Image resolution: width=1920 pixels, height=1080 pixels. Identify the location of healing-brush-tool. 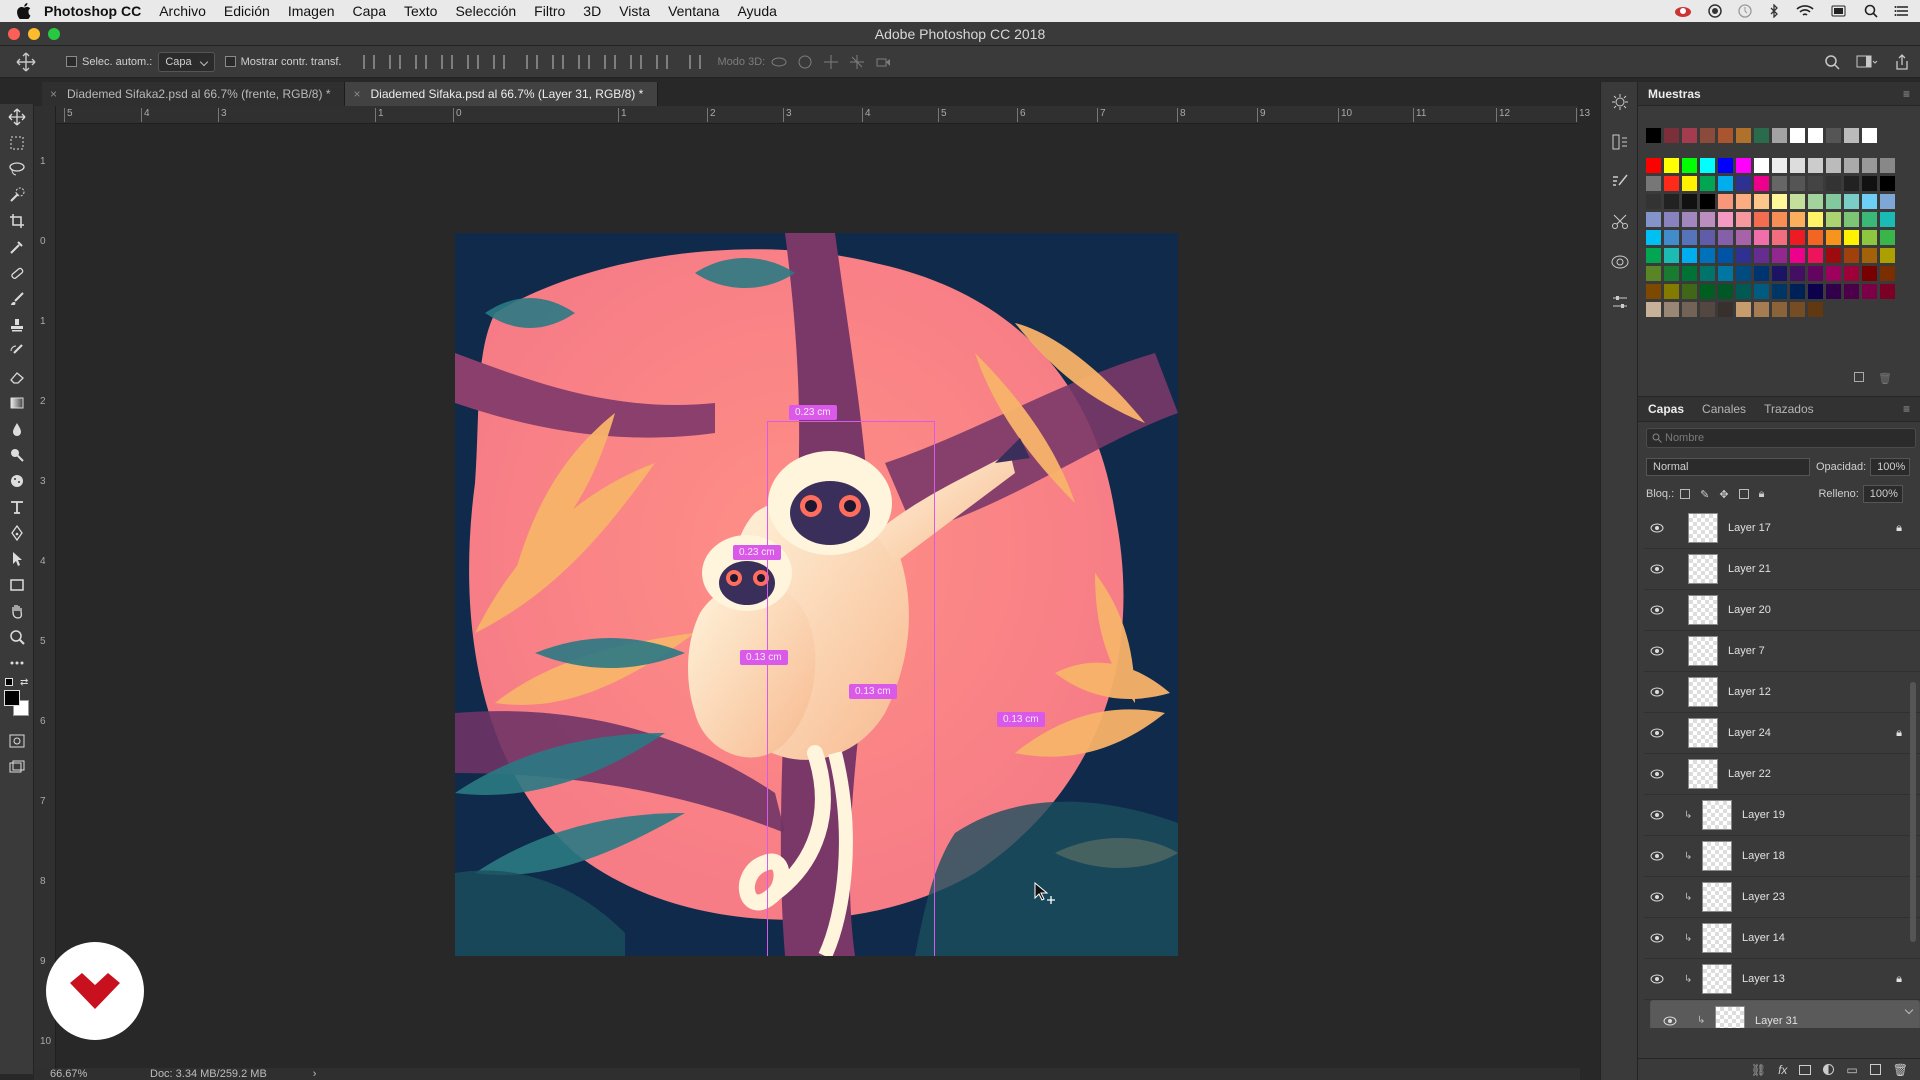
(17, 273).